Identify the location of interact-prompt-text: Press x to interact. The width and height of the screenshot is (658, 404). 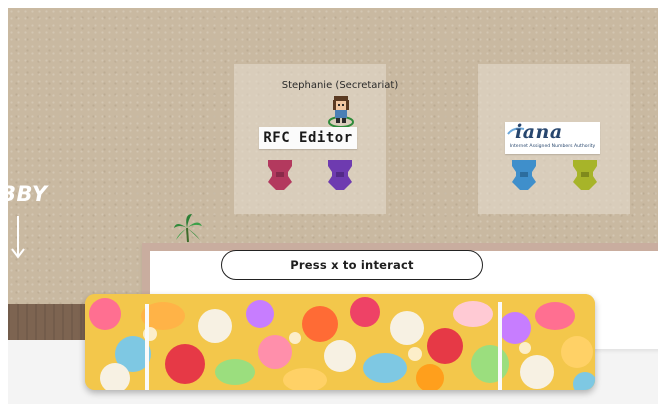
(352, 265).